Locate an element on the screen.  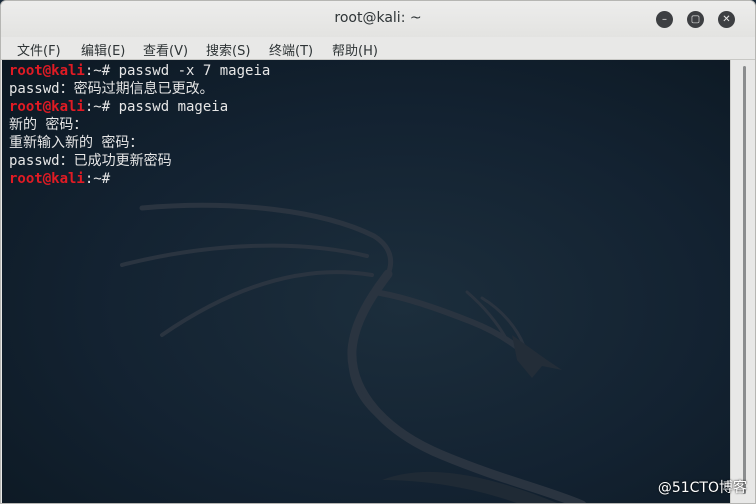
menu-help: 帮助(H) is located at coordinates (355, 49).